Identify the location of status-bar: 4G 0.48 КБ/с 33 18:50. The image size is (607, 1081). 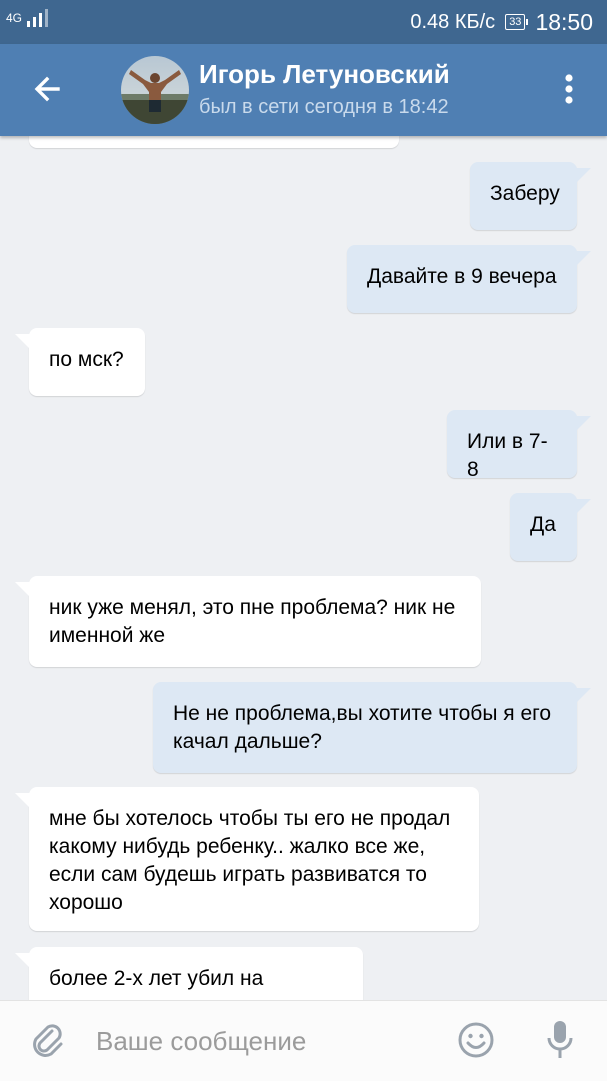
(303, 22).